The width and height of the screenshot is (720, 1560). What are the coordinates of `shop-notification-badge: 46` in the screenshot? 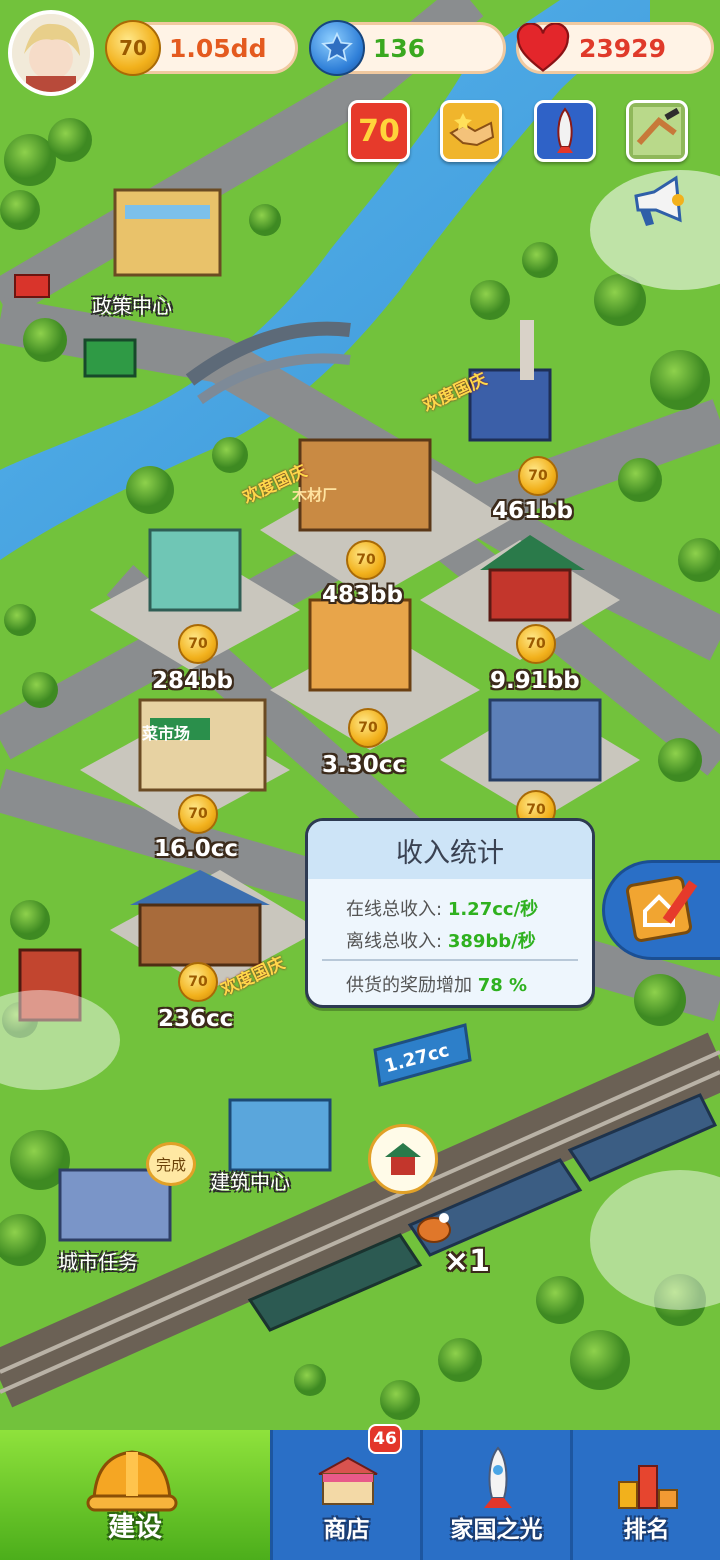 It's located at (385, 1439).